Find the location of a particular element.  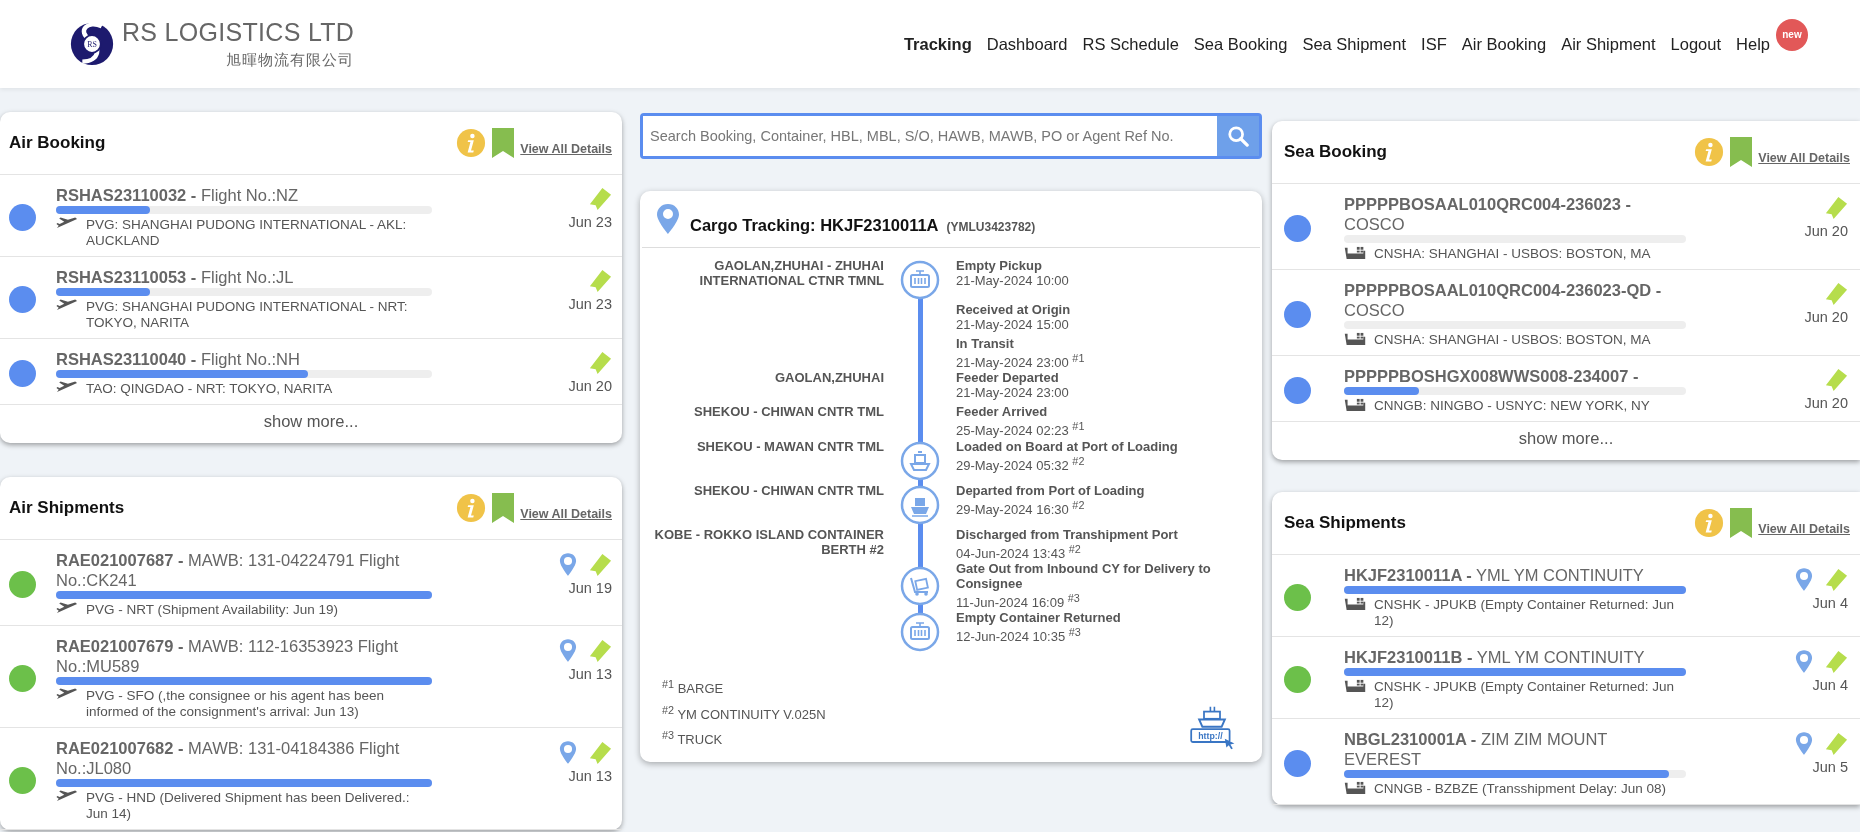

search-button is located at coordinates (1238, 136).